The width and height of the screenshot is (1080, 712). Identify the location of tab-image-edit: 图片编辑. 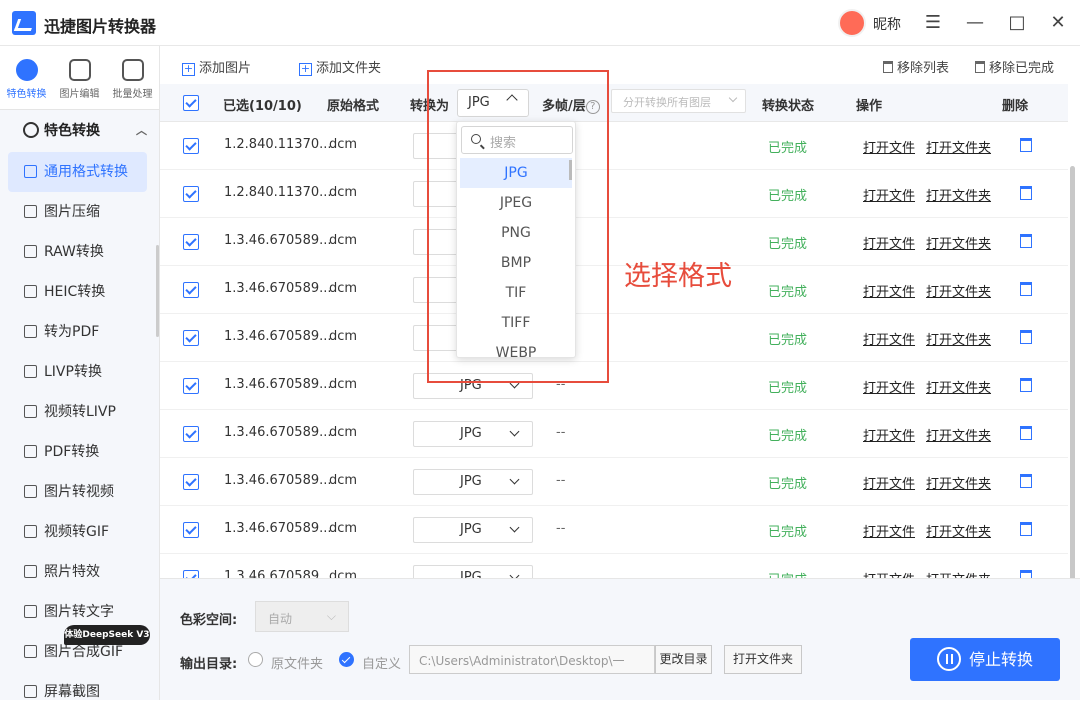
(79, 77).